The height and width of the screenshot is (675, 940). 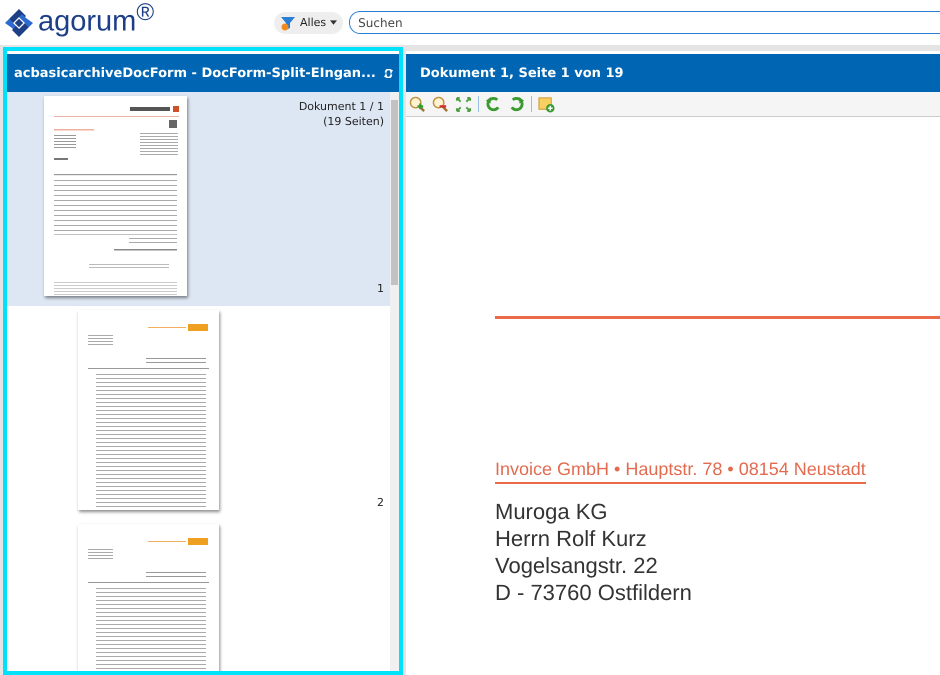 I want to click on address-line: D - 73760 Ostfildern, so click(x=593, y=592).